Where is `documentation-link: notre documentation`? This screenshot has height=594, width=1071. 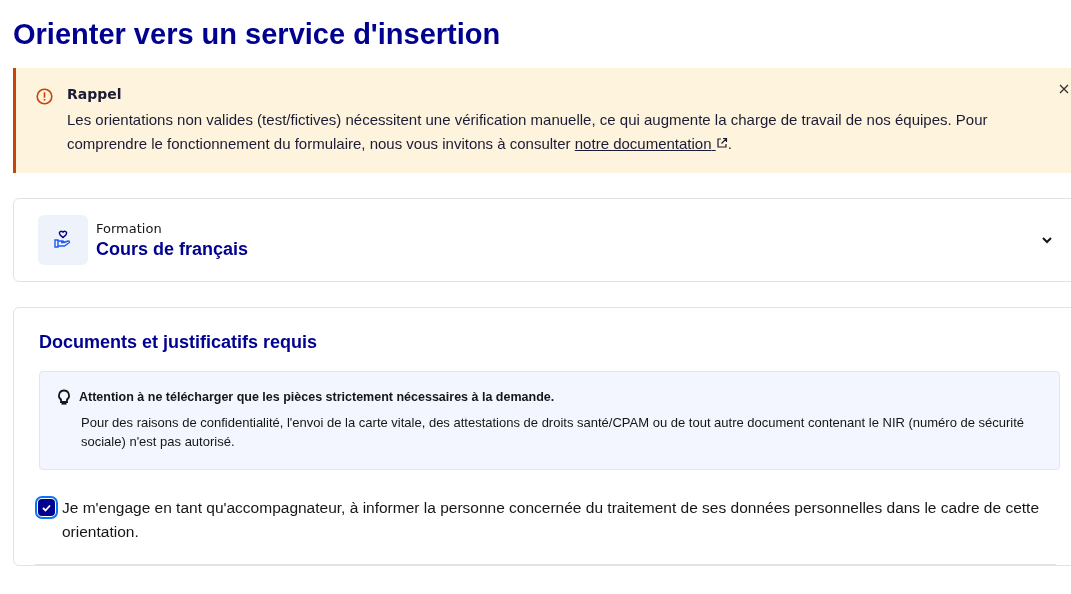 documentation-link: notre documentation is located at coordinates (651, 143).